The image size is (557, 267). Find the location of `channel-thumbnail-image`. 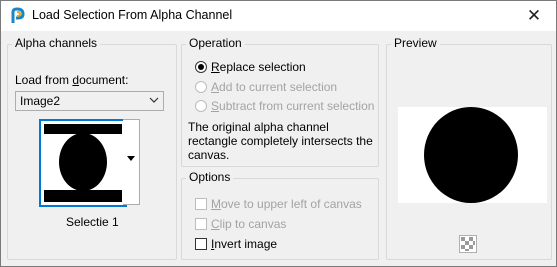

channel-thumbnail-image is located at coordinates (83, 163).